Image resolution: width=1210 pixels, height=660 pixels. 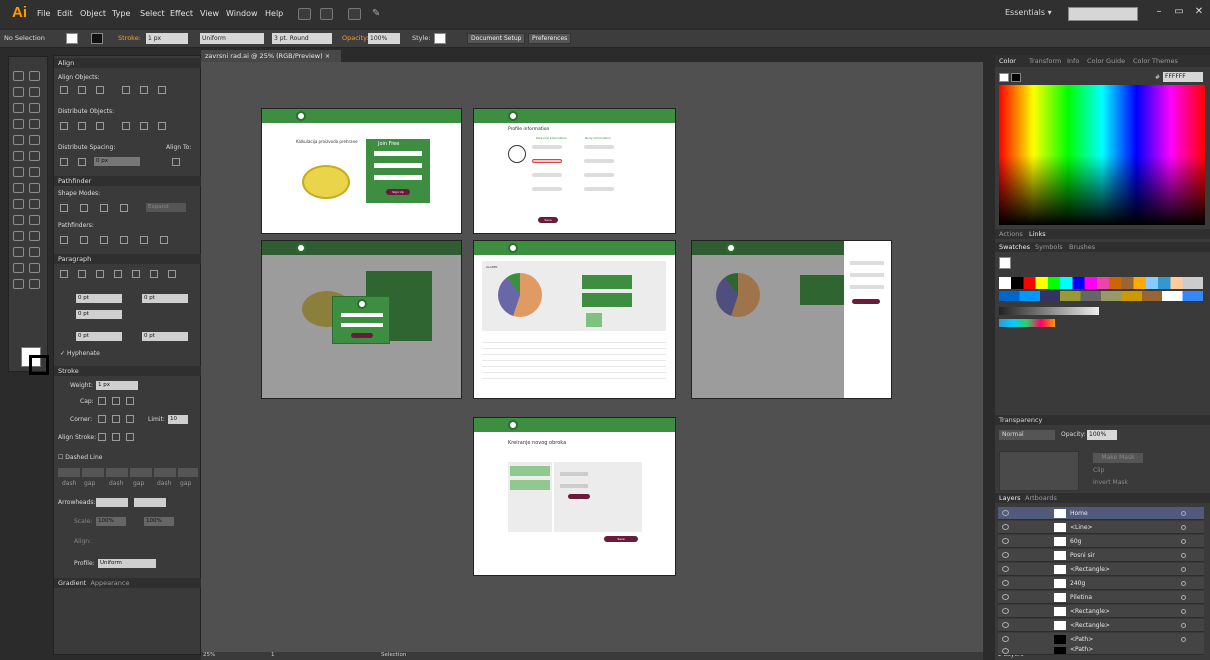 I want to click on current-fill-swatch, so click(x=1005, y=263).